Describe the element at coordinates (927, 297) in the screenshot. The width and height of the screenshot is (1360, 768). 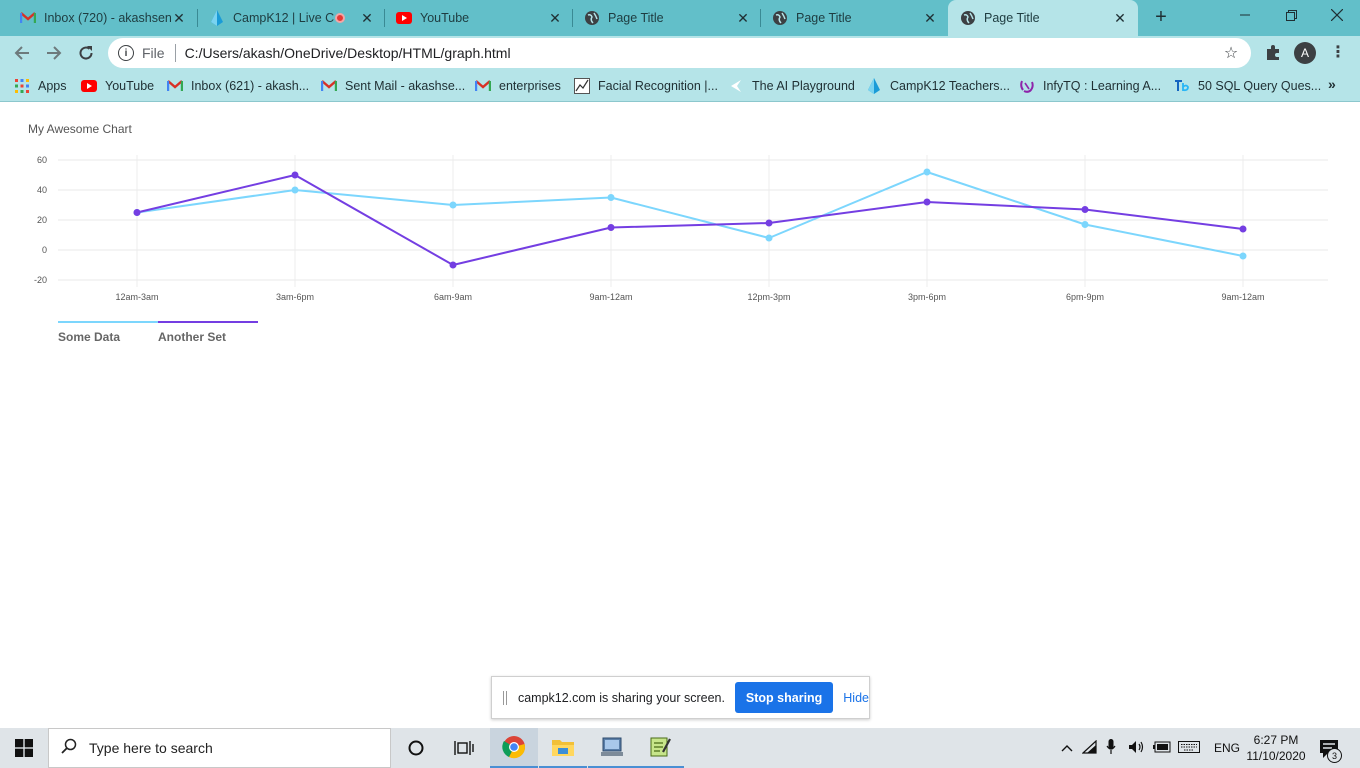
I see `x-tick-label: 3pm-6pm` at that location.